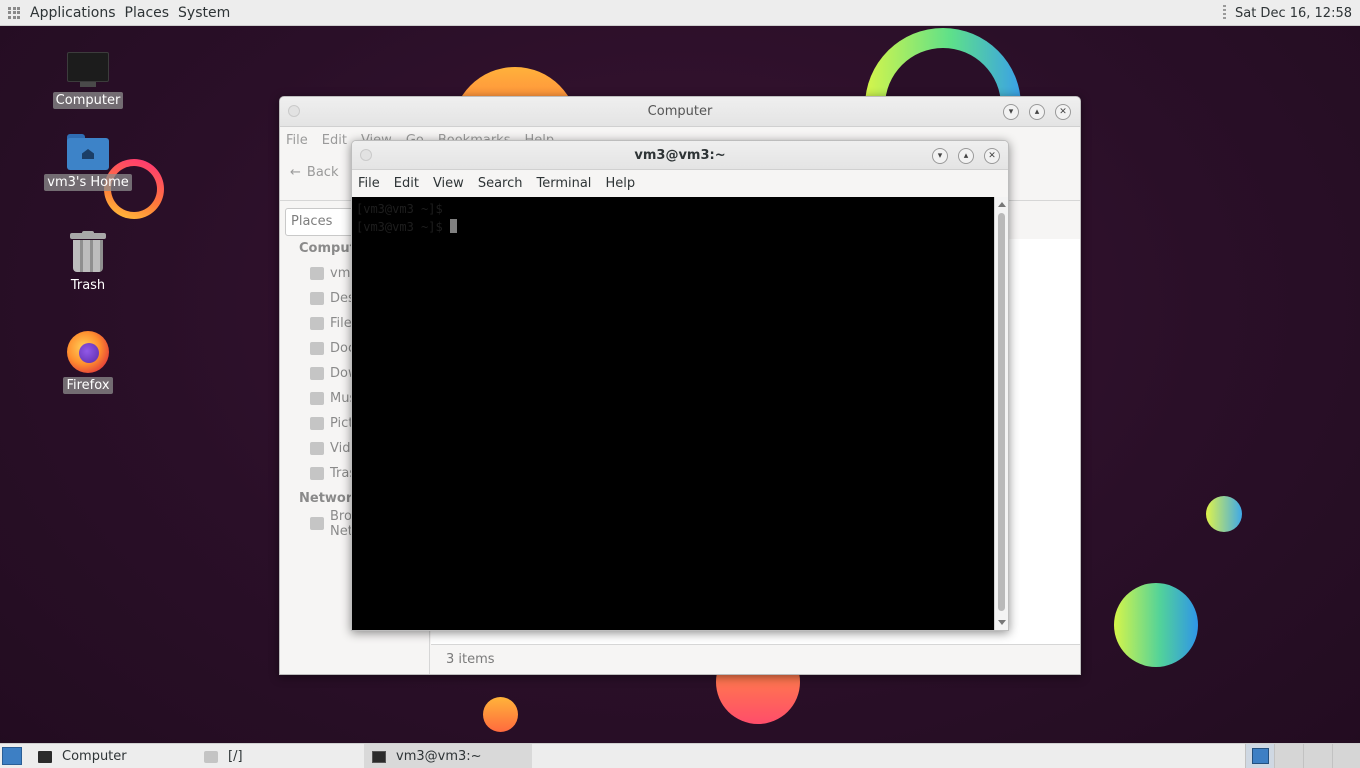 This screenshot has height=768, width=1360. Describe the element at coordinates (88, 352) in the screenshot. I see `firefox-icon` at that location.